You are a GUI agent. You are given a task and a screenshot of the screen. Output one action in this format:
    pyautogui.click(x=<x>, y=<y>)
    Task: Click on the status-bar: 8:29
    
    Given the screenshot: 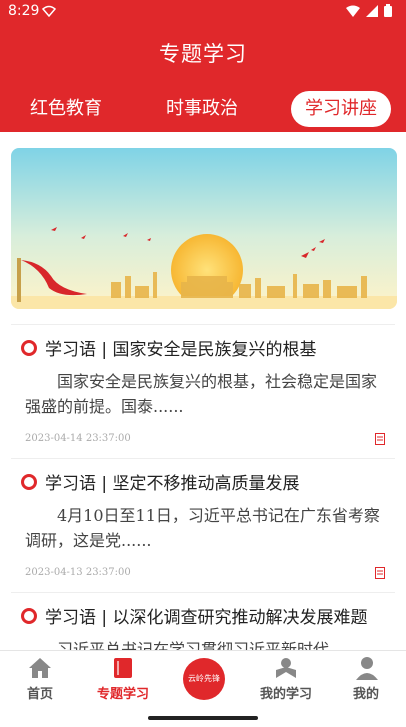 What is the action you would take?
    pyautogui.click(x=203, y=12)
    